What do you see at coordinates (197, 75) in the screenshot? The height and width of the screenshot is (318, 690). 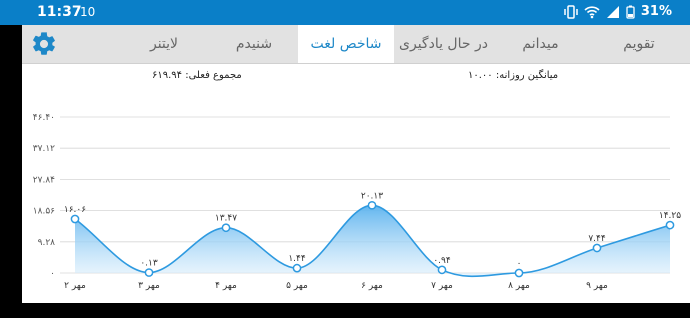 I see `current-total: مجموع فعلی: ۶۱۹.۹۴` at bounding box center [197, 75].